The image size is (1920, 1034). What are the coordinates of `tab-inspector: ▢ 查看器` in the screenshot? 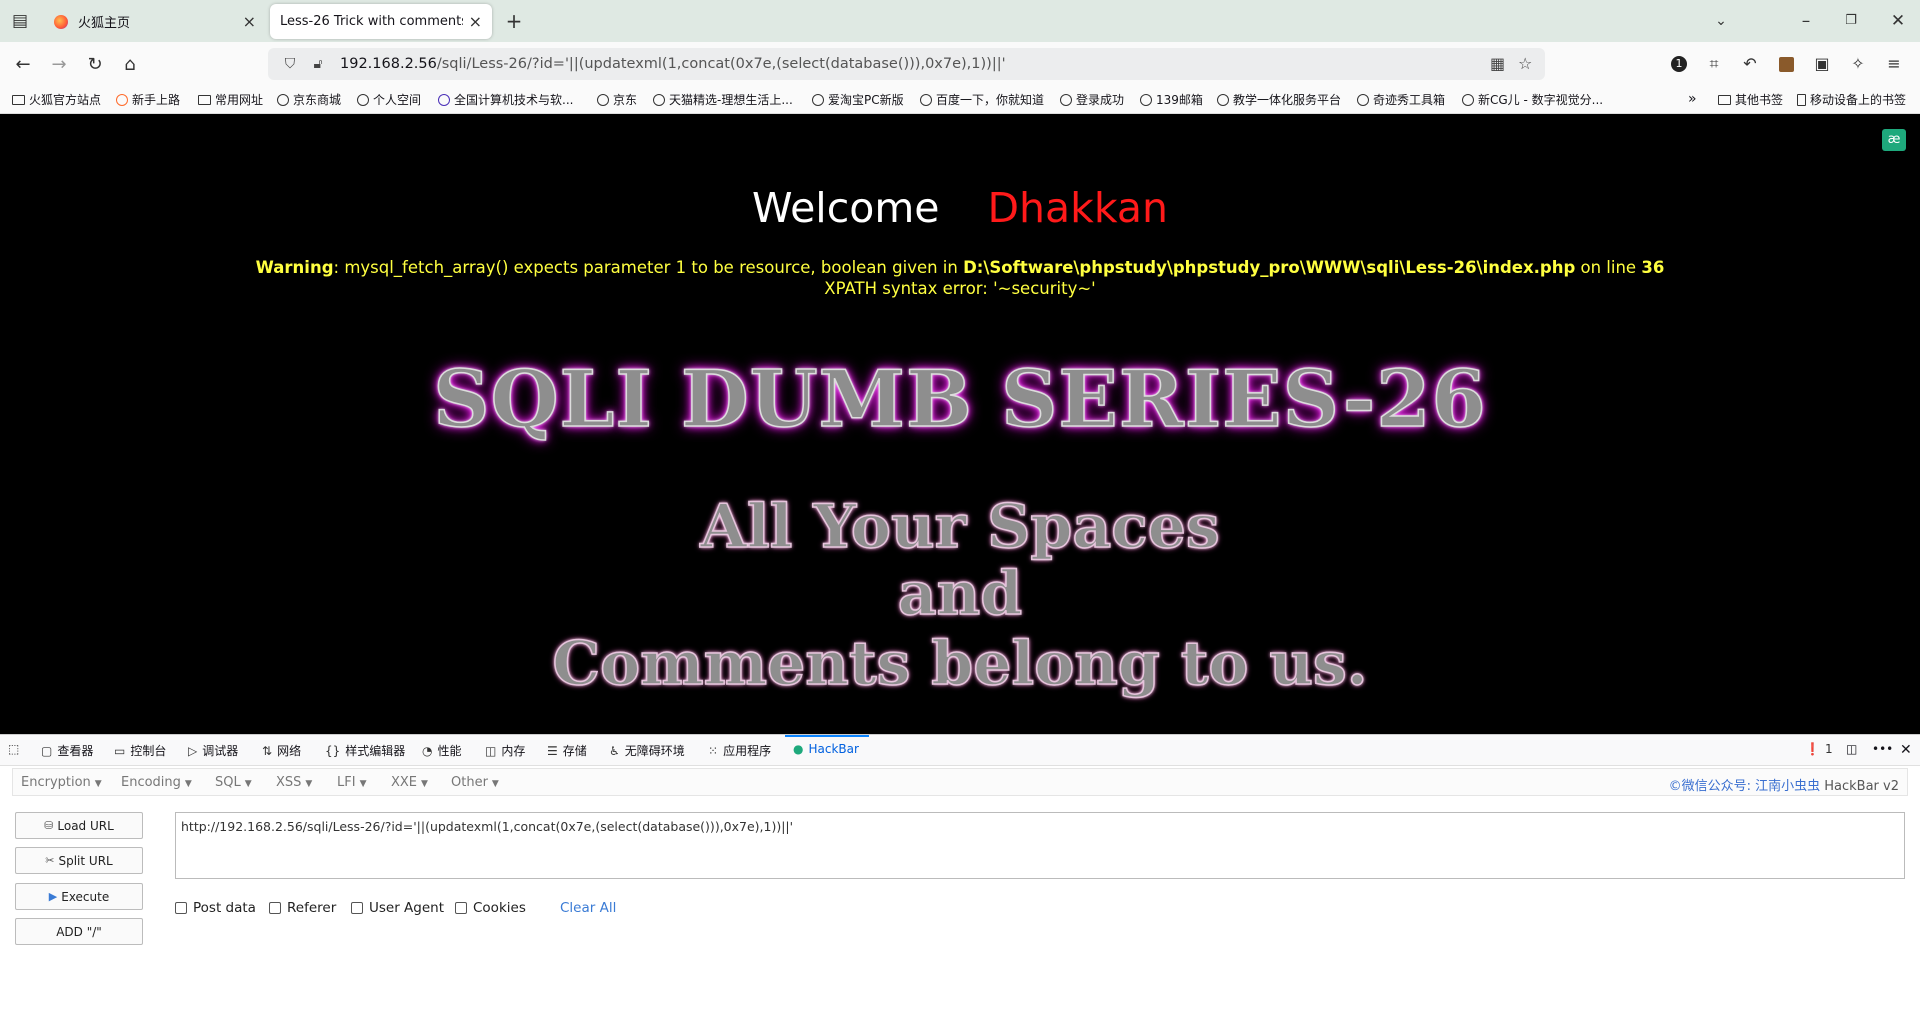 It's located at (67, 750).